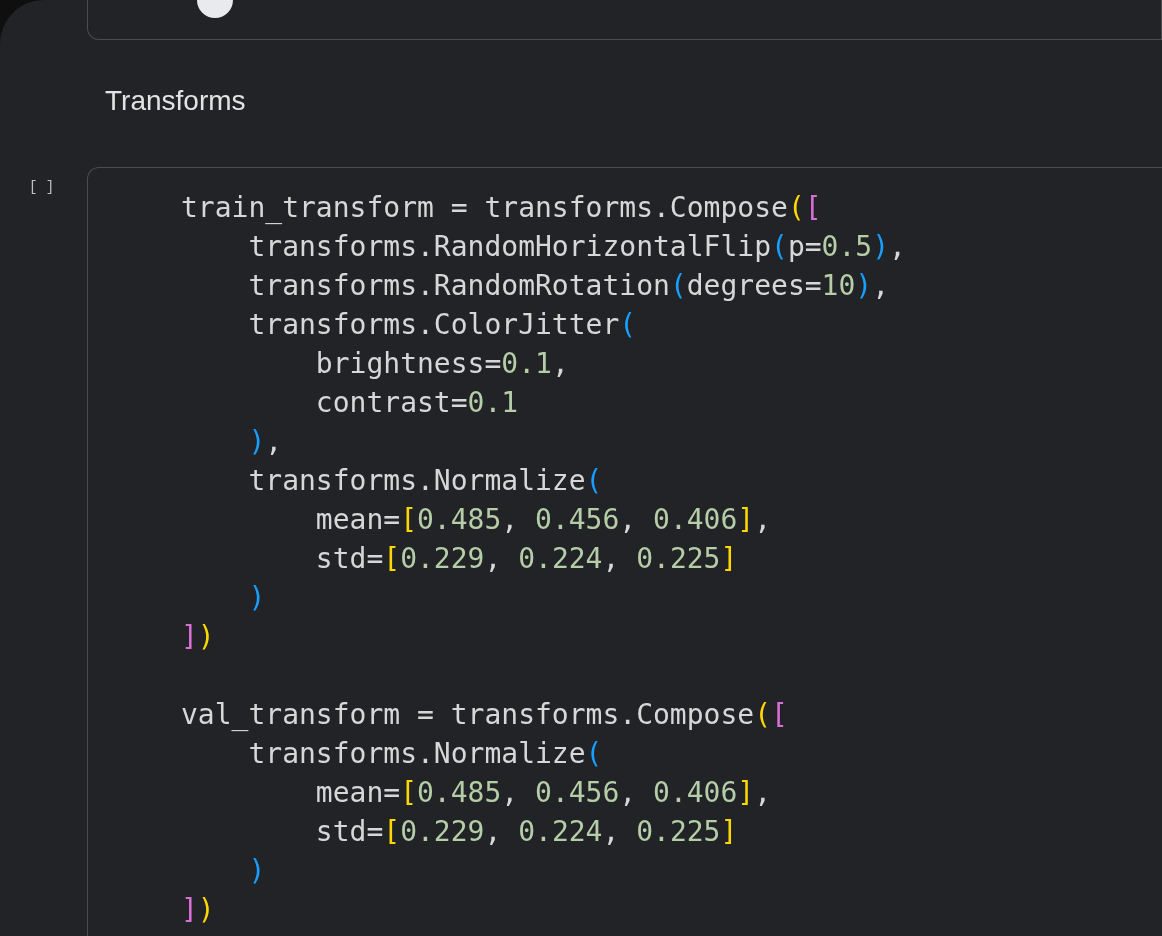  I want to click on code-line: transforms.ColorJitter(, so click(442, 324).